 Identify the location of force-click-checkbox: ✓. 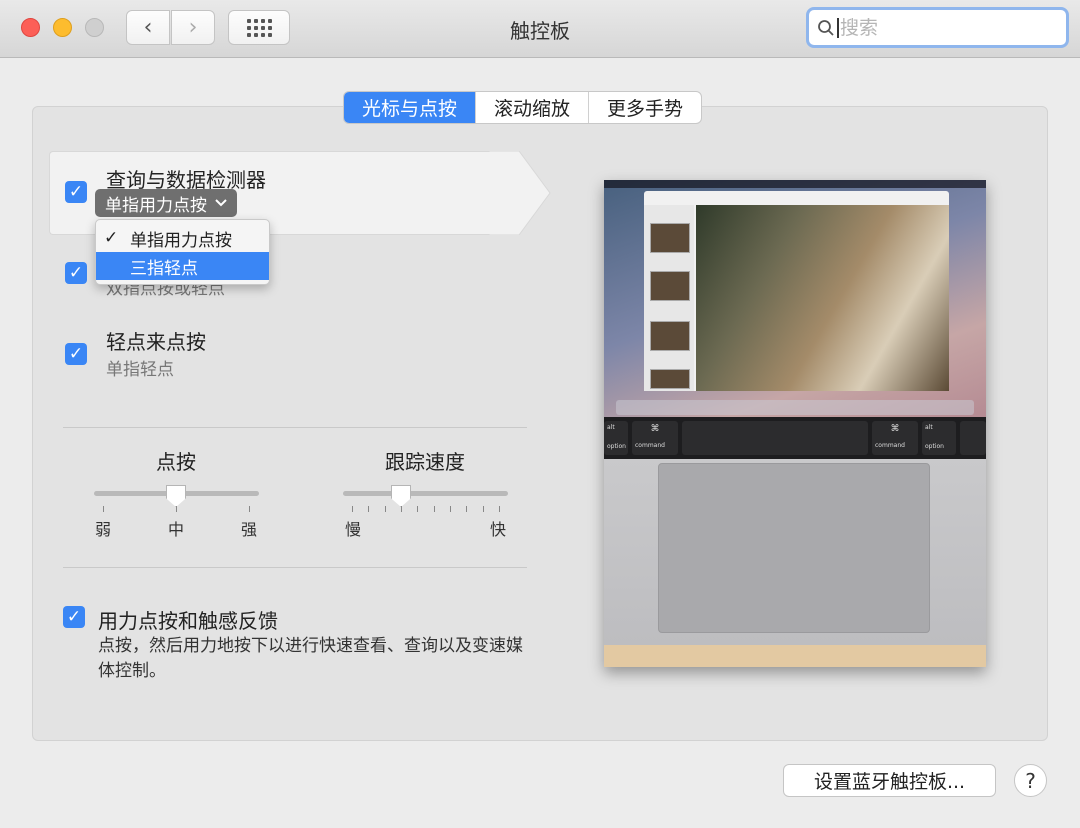
(74, 617).